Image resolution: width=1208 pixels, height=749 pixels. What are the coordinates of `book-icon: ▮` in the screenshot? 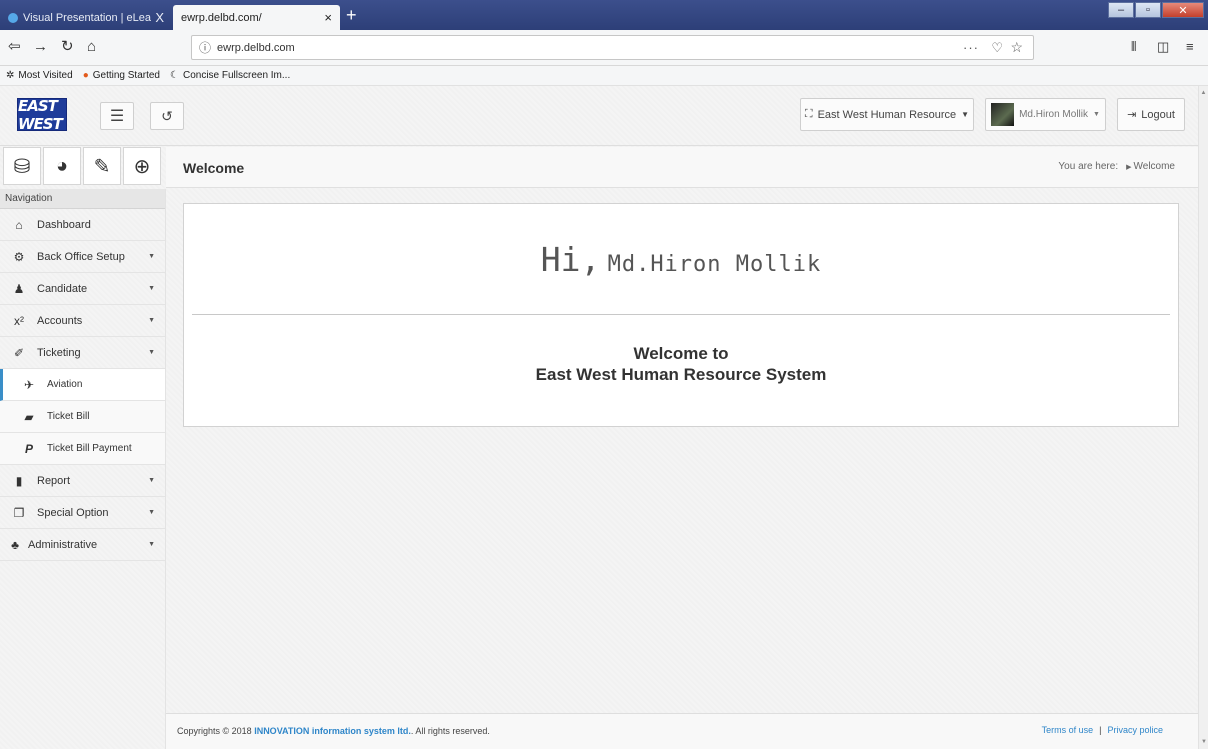 It's located at (19, 480).